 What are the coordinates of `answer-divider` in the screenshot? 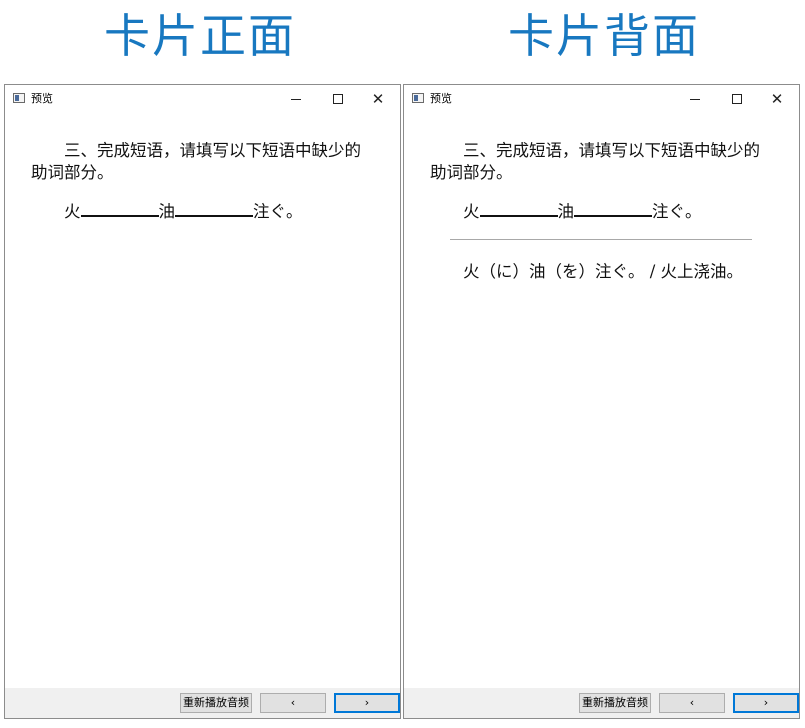 It's located at (601, 239).